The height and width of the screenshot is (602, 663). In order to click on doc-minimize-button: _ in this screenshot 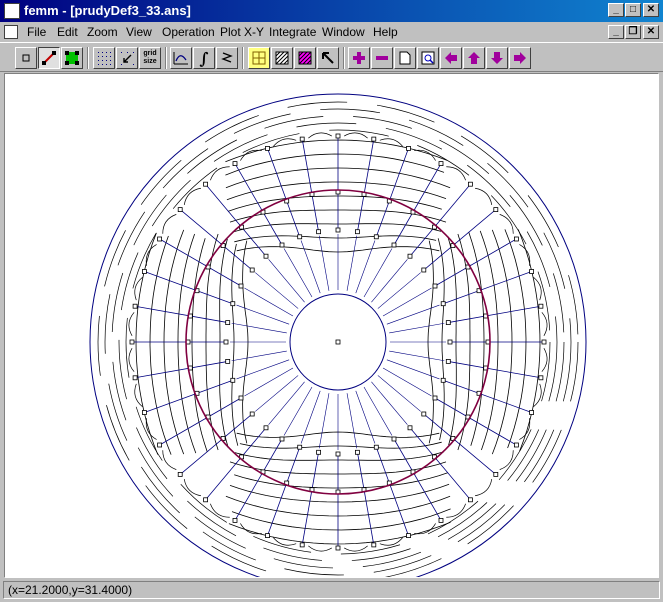, I will do `click(616, 32)`.